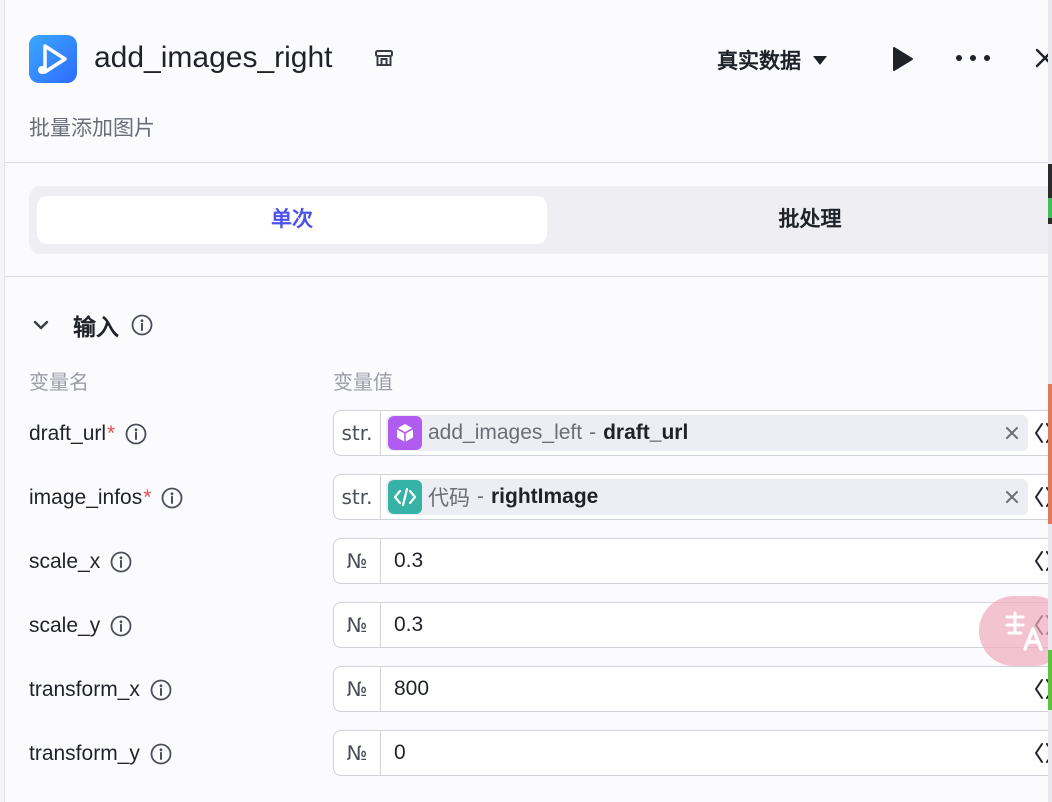 Image resolution: width=1052 pixels, height=802 pixels. I want to click on play-node-icon, so click(53, 59).